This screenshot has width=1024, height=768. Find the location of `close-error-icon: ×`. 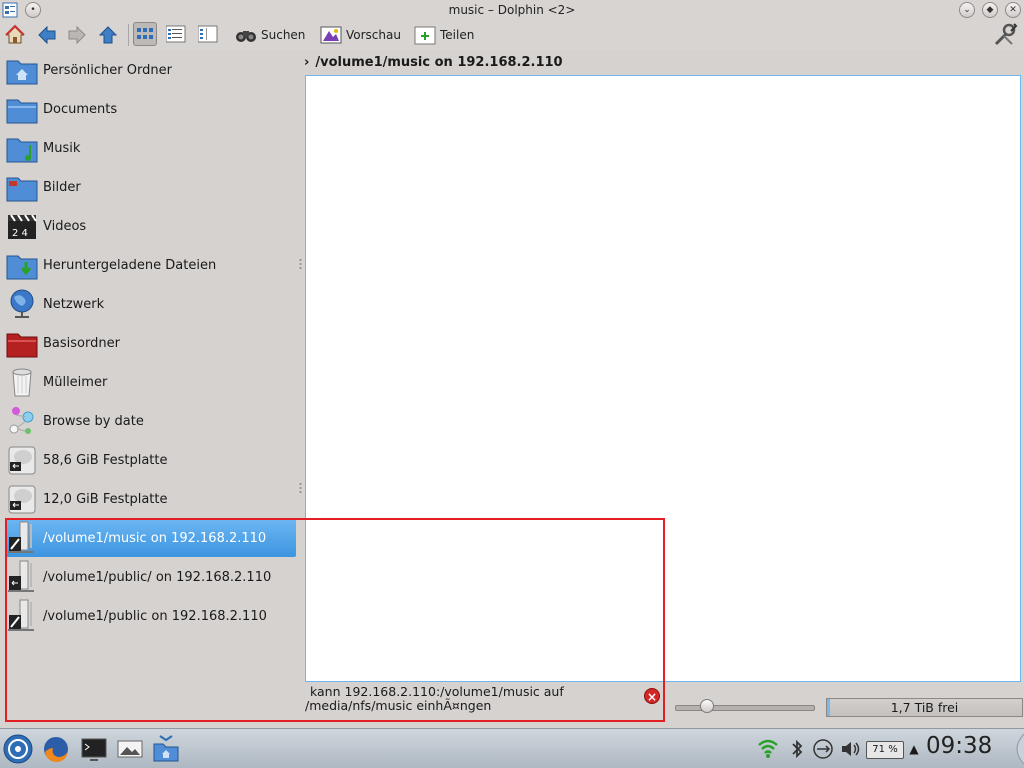

close-error-icon: × is located at coordinates (652, 696).